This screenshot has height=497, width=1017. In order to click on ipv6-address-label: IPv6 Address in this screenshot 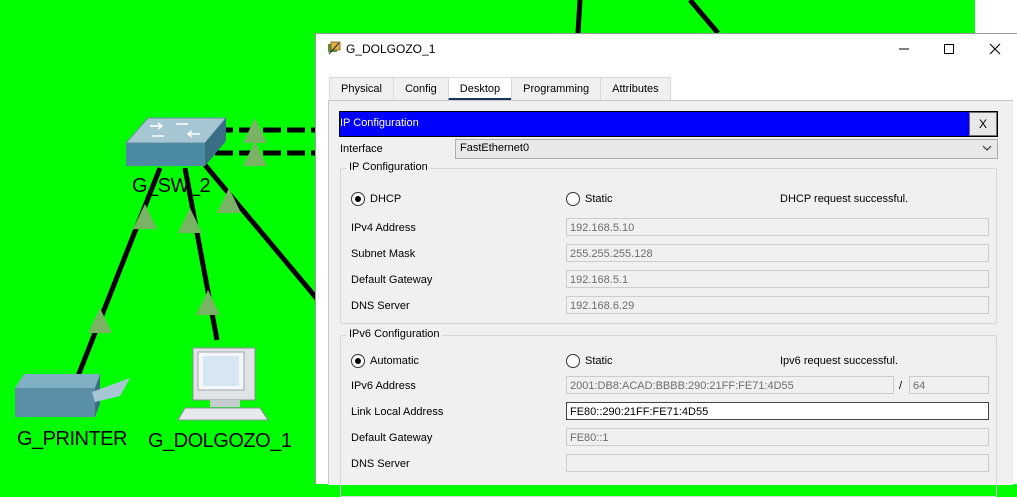, I will do `click(383, 386)`.